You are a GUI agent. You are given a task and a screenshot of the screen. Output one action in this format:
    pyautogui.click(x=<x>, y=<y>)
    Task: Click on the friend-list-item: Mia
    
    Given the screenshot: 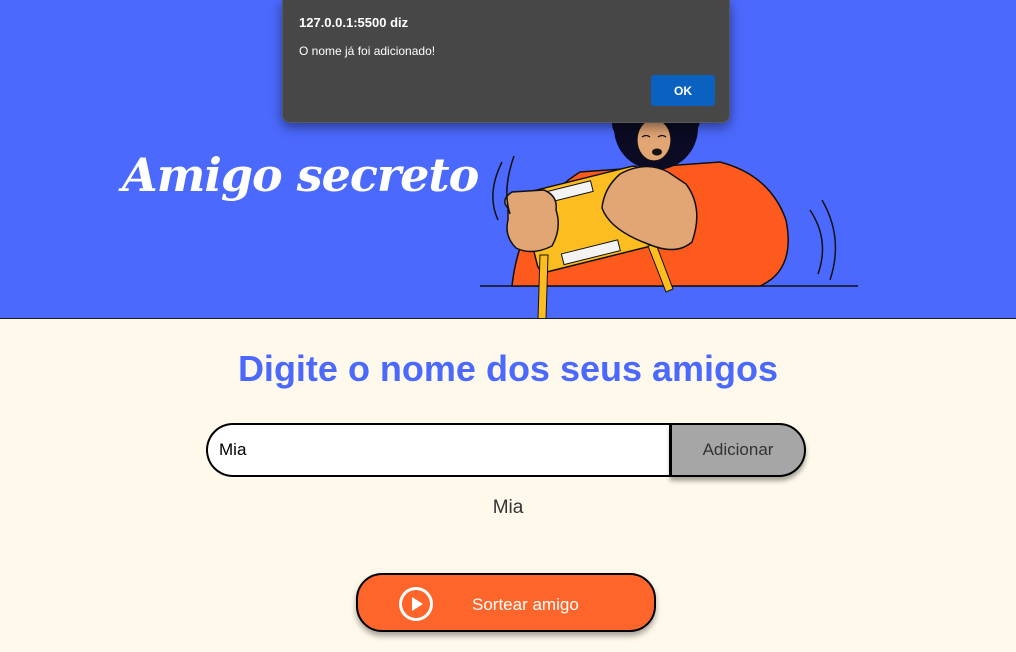 What is the action you would take?
    pyautogui.click(x=508, y=507)
    